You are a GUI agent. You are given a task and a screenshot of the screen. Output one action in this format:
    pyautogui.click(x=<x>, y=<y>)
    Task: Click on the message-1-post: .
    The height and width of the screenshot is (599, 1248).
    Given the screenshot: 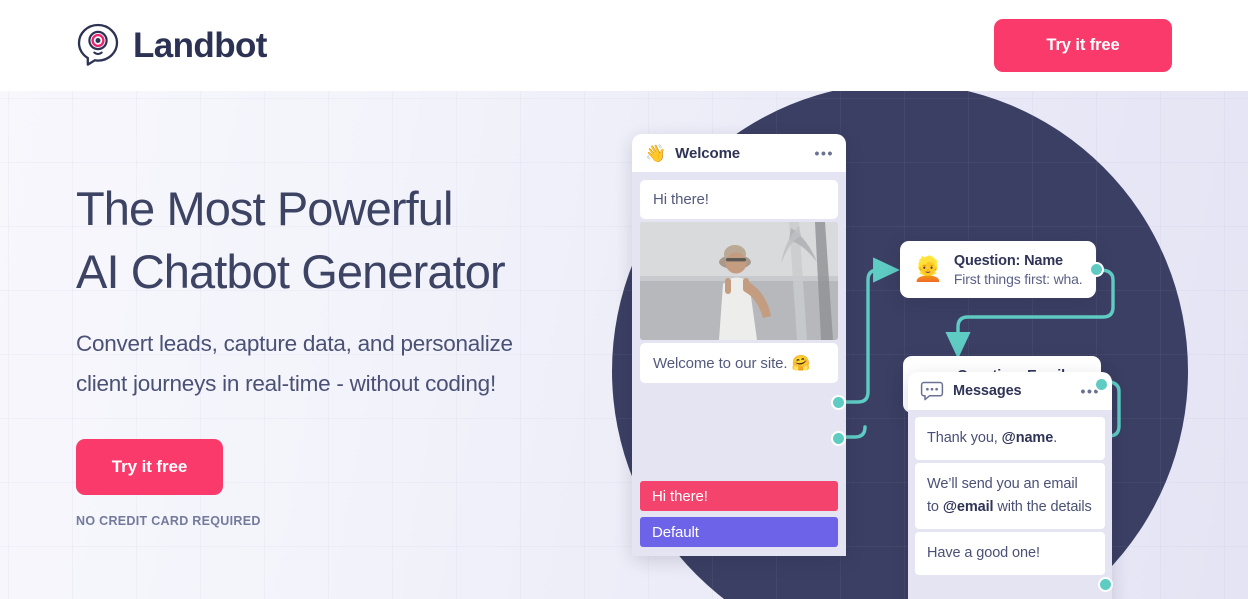 What is the action you would take?
    pyautogui.click(x=1055, y=438)
    